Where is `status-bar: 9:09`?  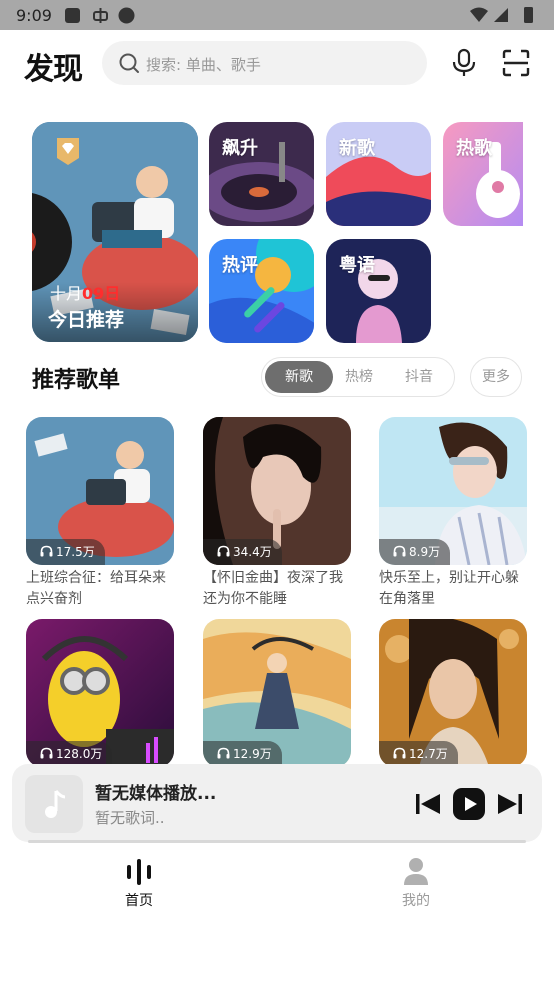 status-bar: 9:09 is located at coordinates (277, 15).